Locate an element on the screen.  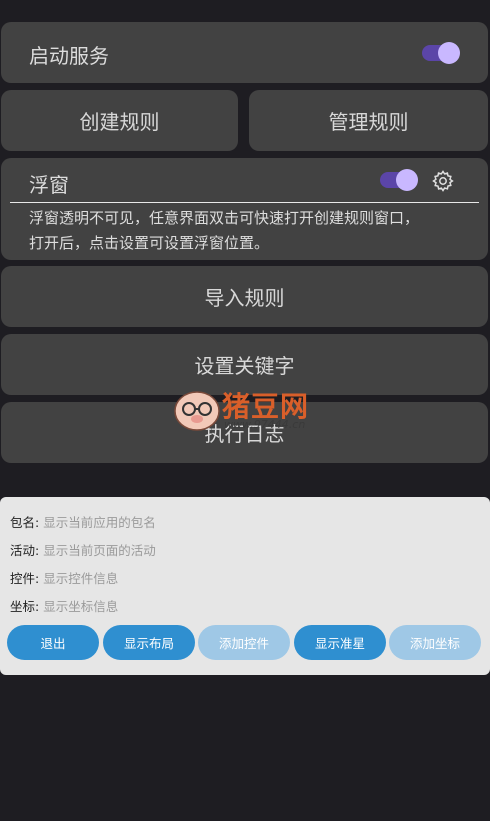
start-service-label: 启动服务 is located at coordinates (69, 56).